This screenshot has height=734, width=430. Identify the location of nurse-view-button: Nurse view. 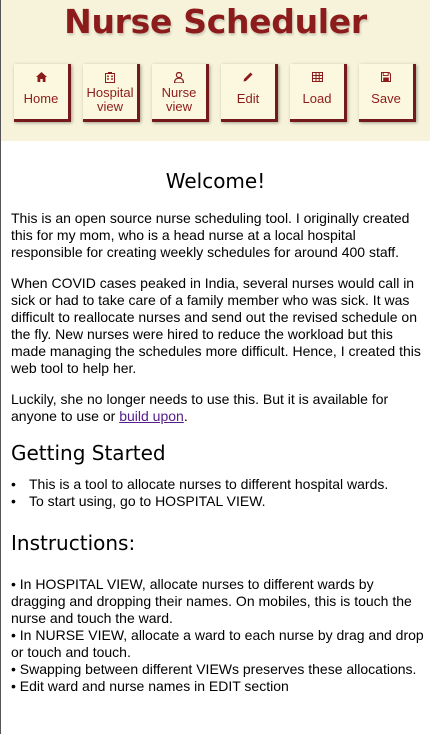
(180, 93).